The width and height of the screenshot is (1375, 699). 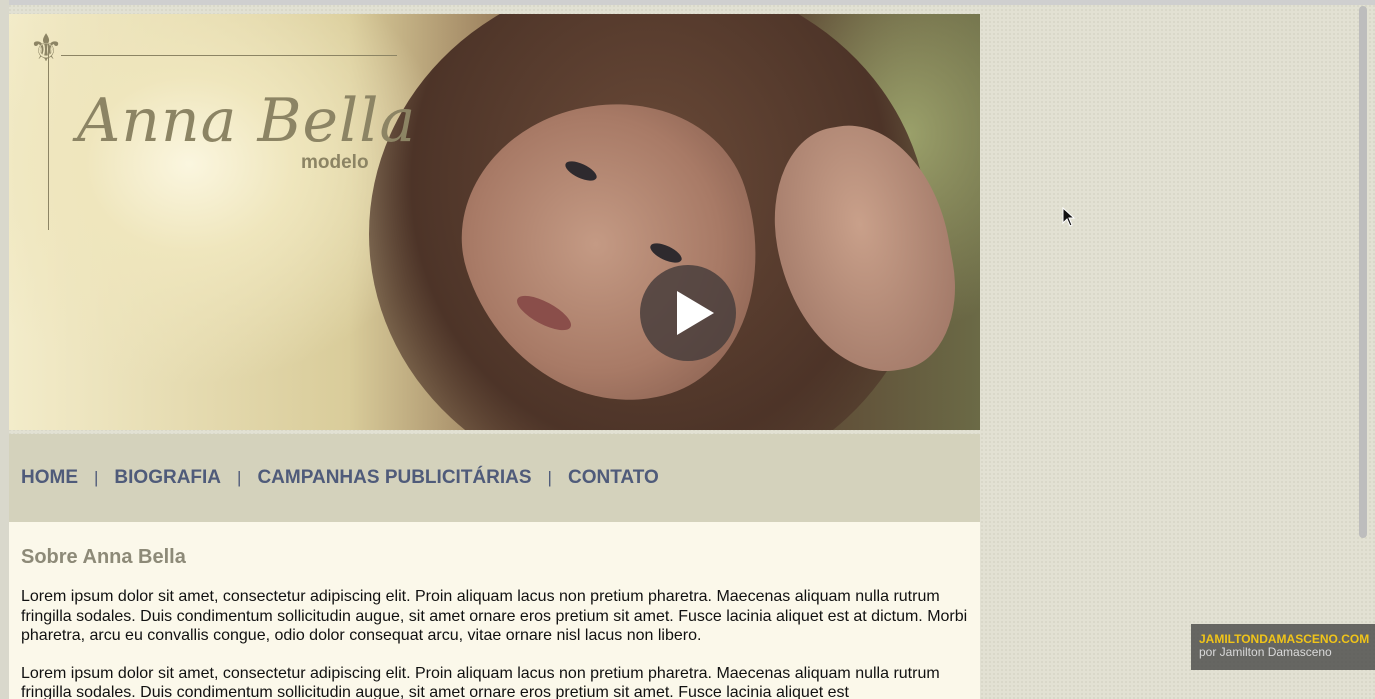 What do you see at coordinates (103, 557) in the screenshot?
I see `section-heading: Sobre Anna Bella` at bounding box center [103, 557].